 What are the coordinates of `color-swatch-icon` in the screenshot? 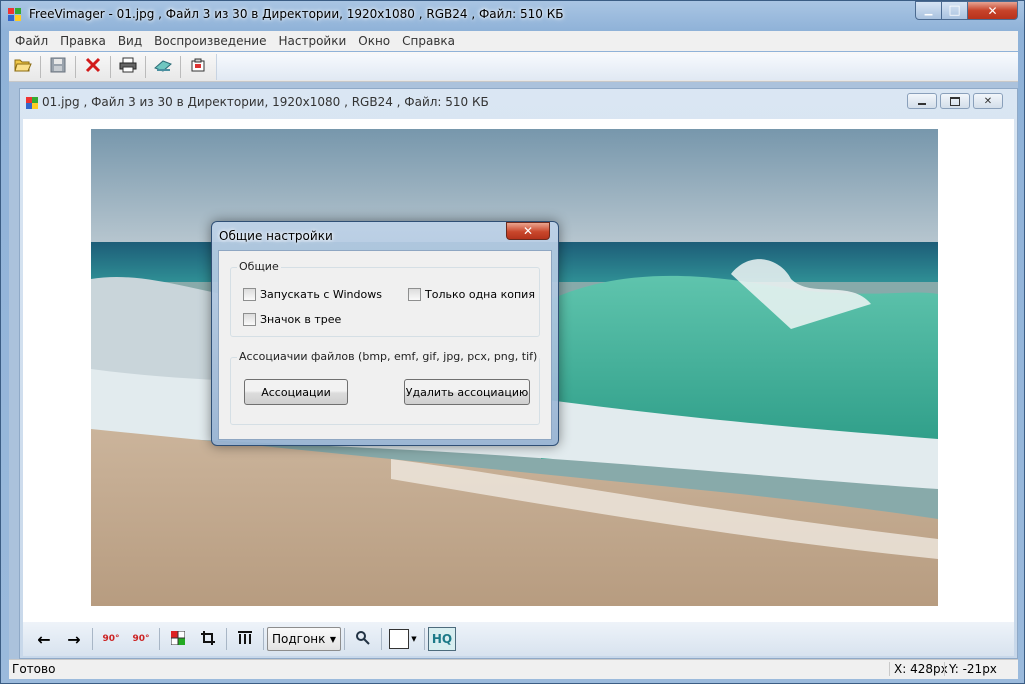 It's located at (399, 639).